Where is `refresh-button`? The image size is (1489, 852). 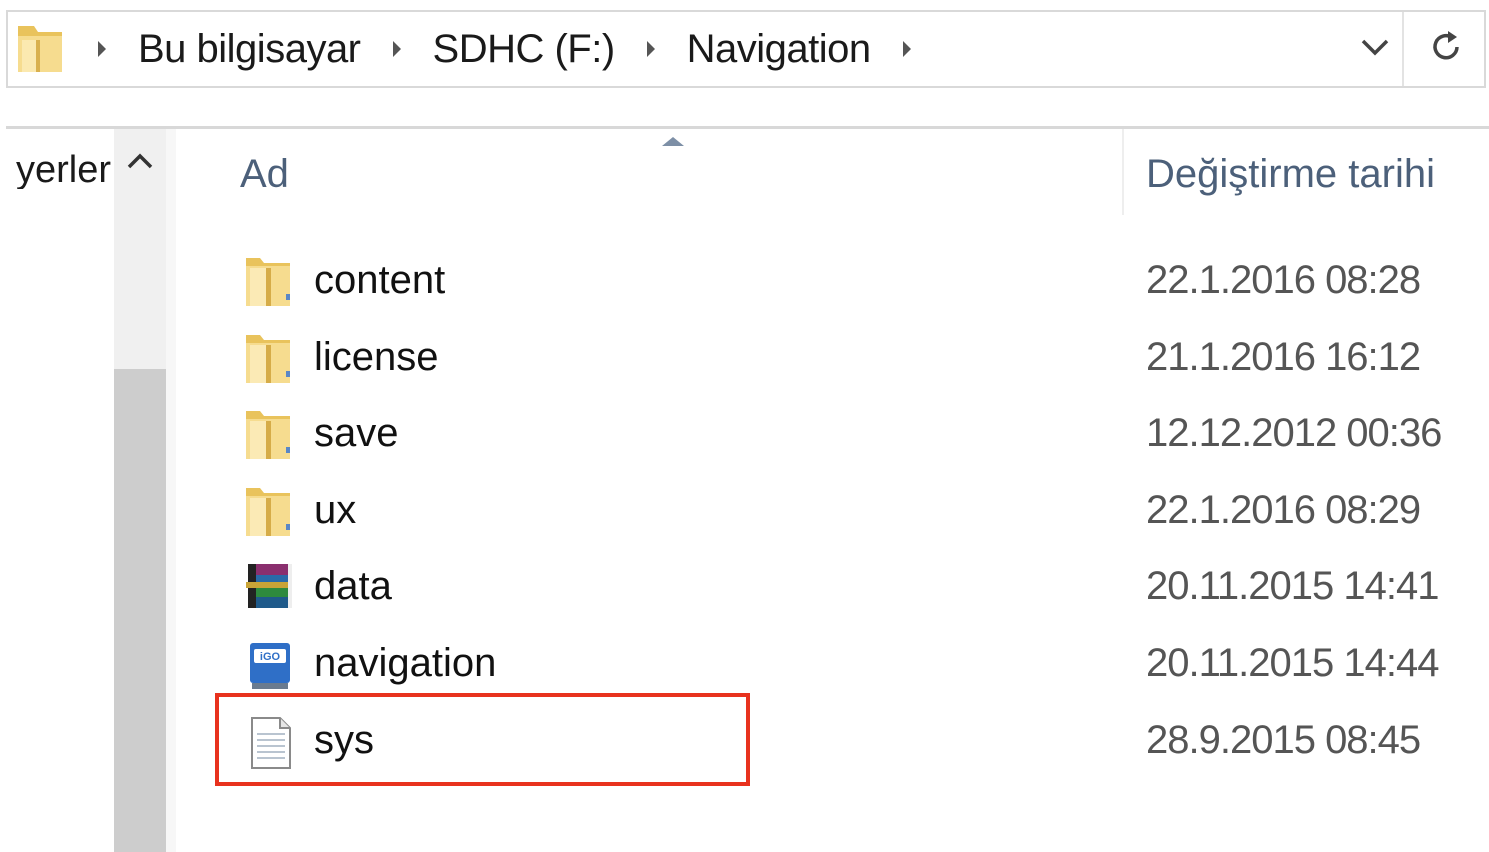 refresh-button is located at coordinates (1446, 49).